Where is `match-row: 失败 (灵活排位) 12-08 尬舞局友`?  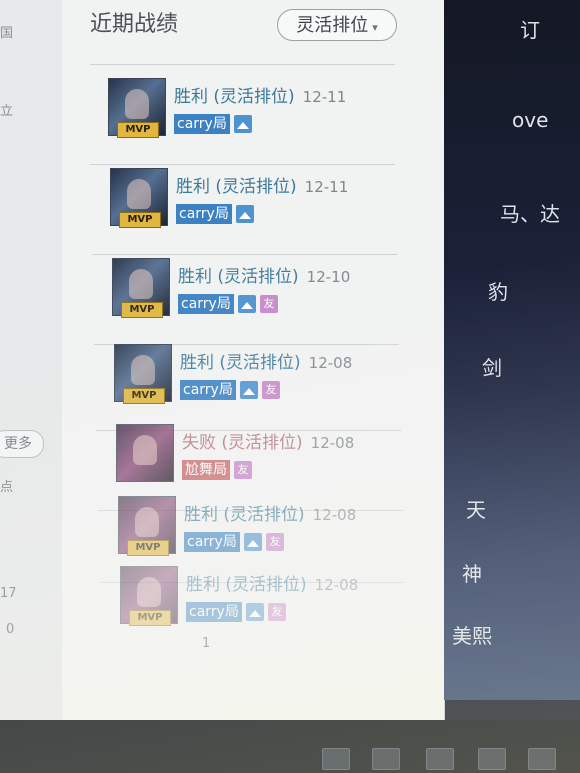 match-row: 失败 (灵活排位) 12-08 尬舞局友 is located at coordinates (257, 467).